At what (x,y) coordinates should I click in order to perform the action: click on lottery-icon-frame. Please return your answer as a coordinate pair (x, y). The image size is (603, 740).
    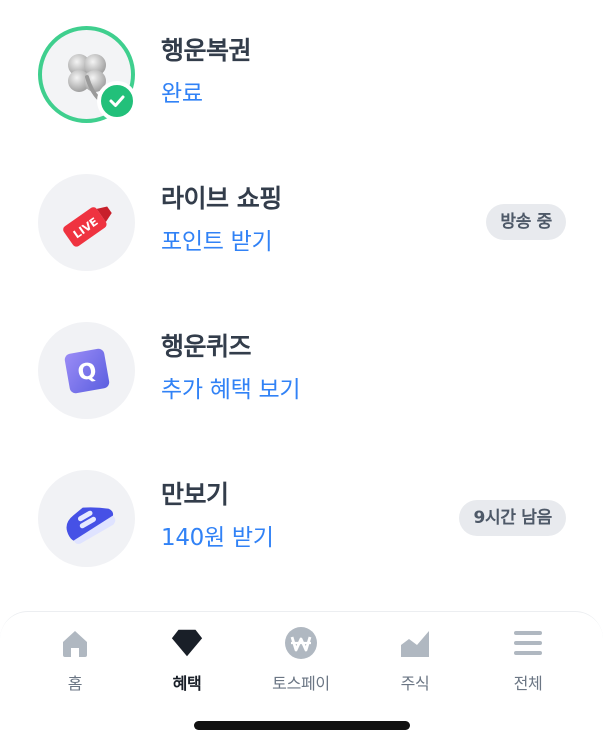
    Looking at the image, I should click on (87, 74).